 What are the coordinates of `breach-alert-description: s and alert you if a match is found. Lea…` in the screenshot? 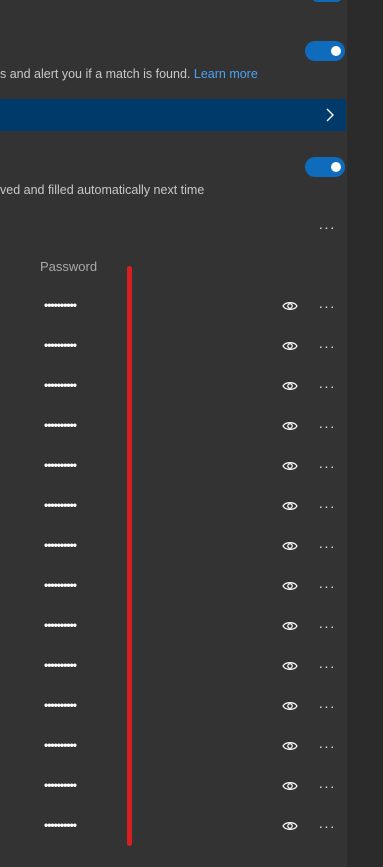 It's located at (129, 74).